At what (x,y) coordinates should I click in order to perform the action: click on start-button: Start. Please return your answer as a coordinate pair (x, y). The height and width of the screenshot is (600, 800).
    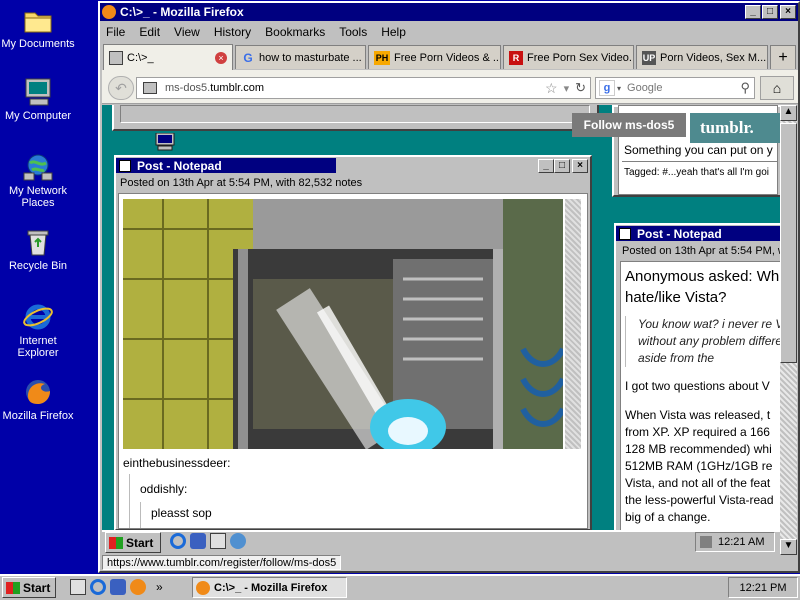
    Looking at the image, I should click on (29, 587).